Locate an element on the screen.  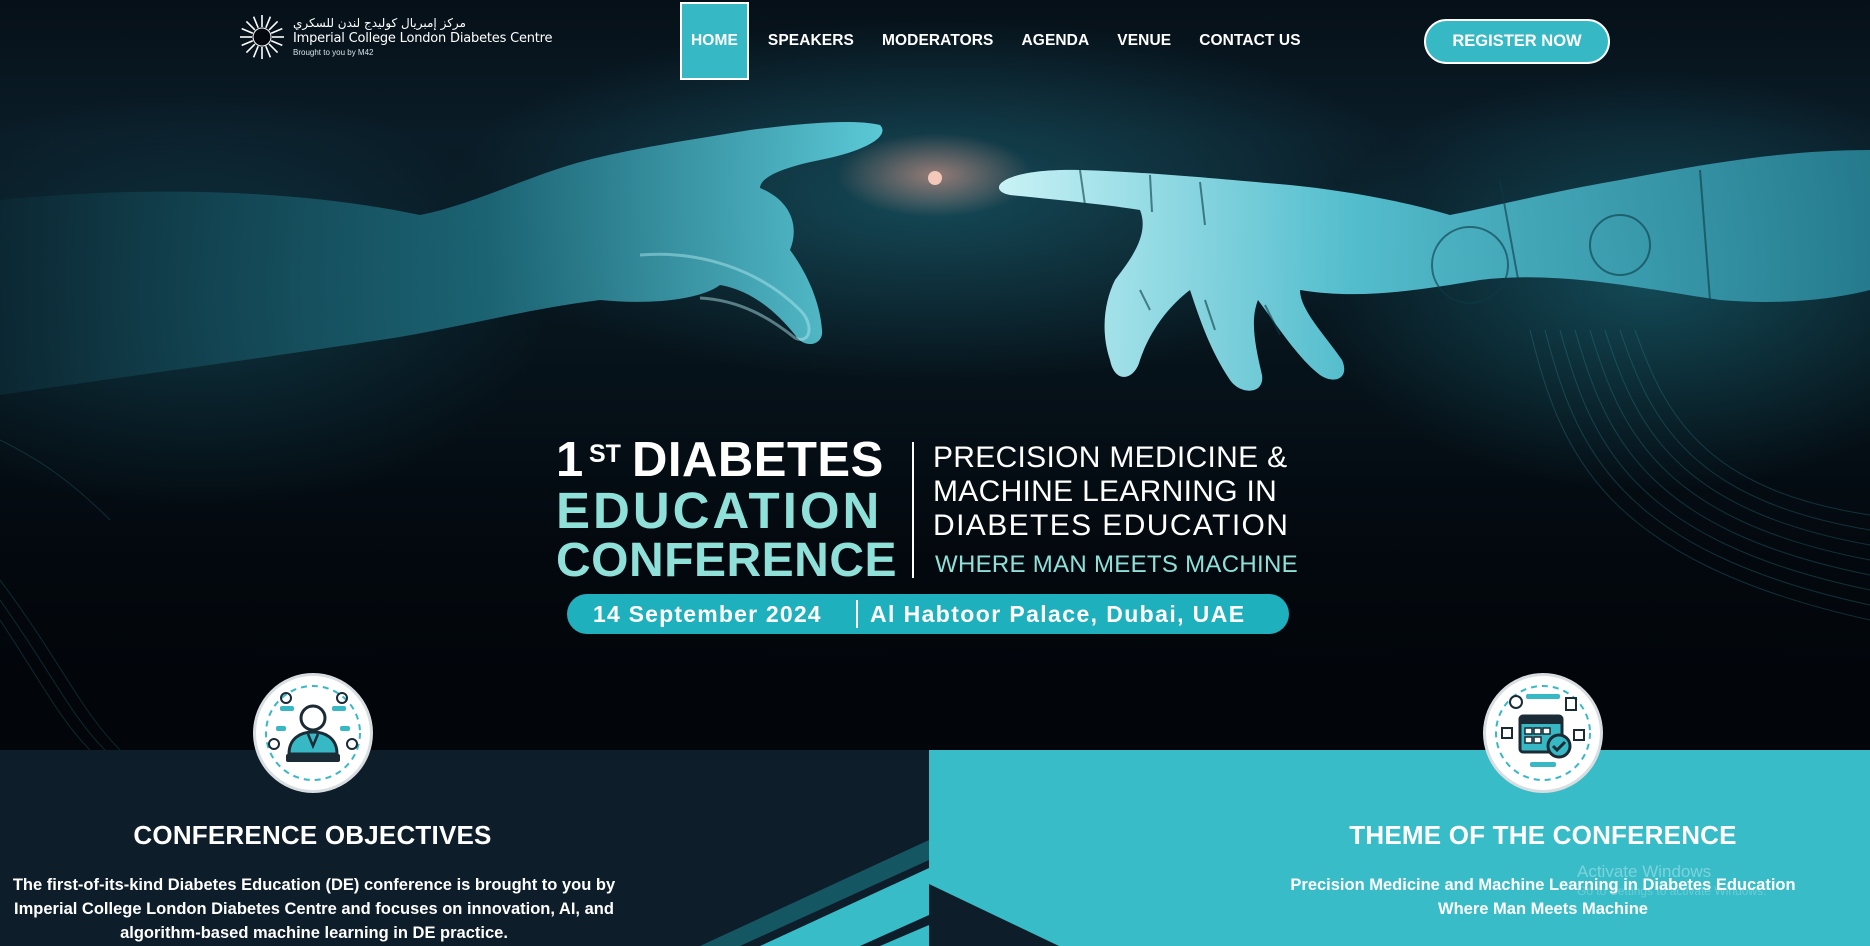
nav-item-contact-us: CONTACT US is located at coordinates (1249, 41).